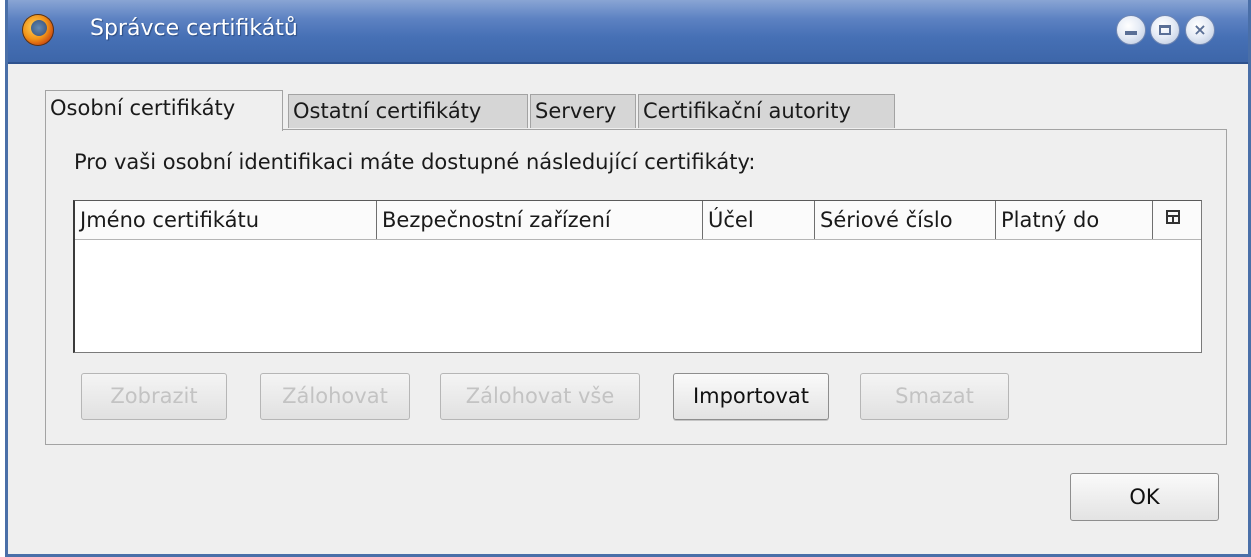  I want to click on column-header-serial-number: Sériové číslo, so click(905, 220).